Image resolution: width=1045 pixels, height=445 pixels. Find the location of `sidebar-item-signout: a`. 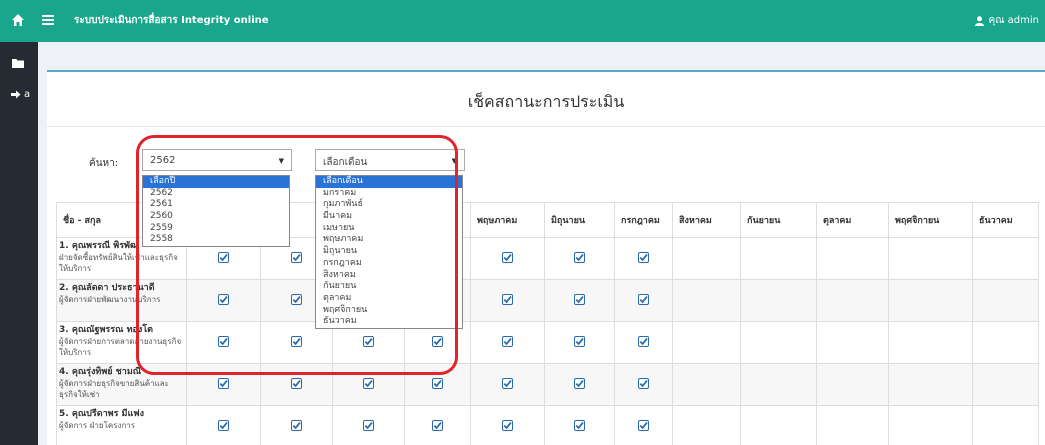

sidebar-item-signout: a is located at coordinates (20, 94).